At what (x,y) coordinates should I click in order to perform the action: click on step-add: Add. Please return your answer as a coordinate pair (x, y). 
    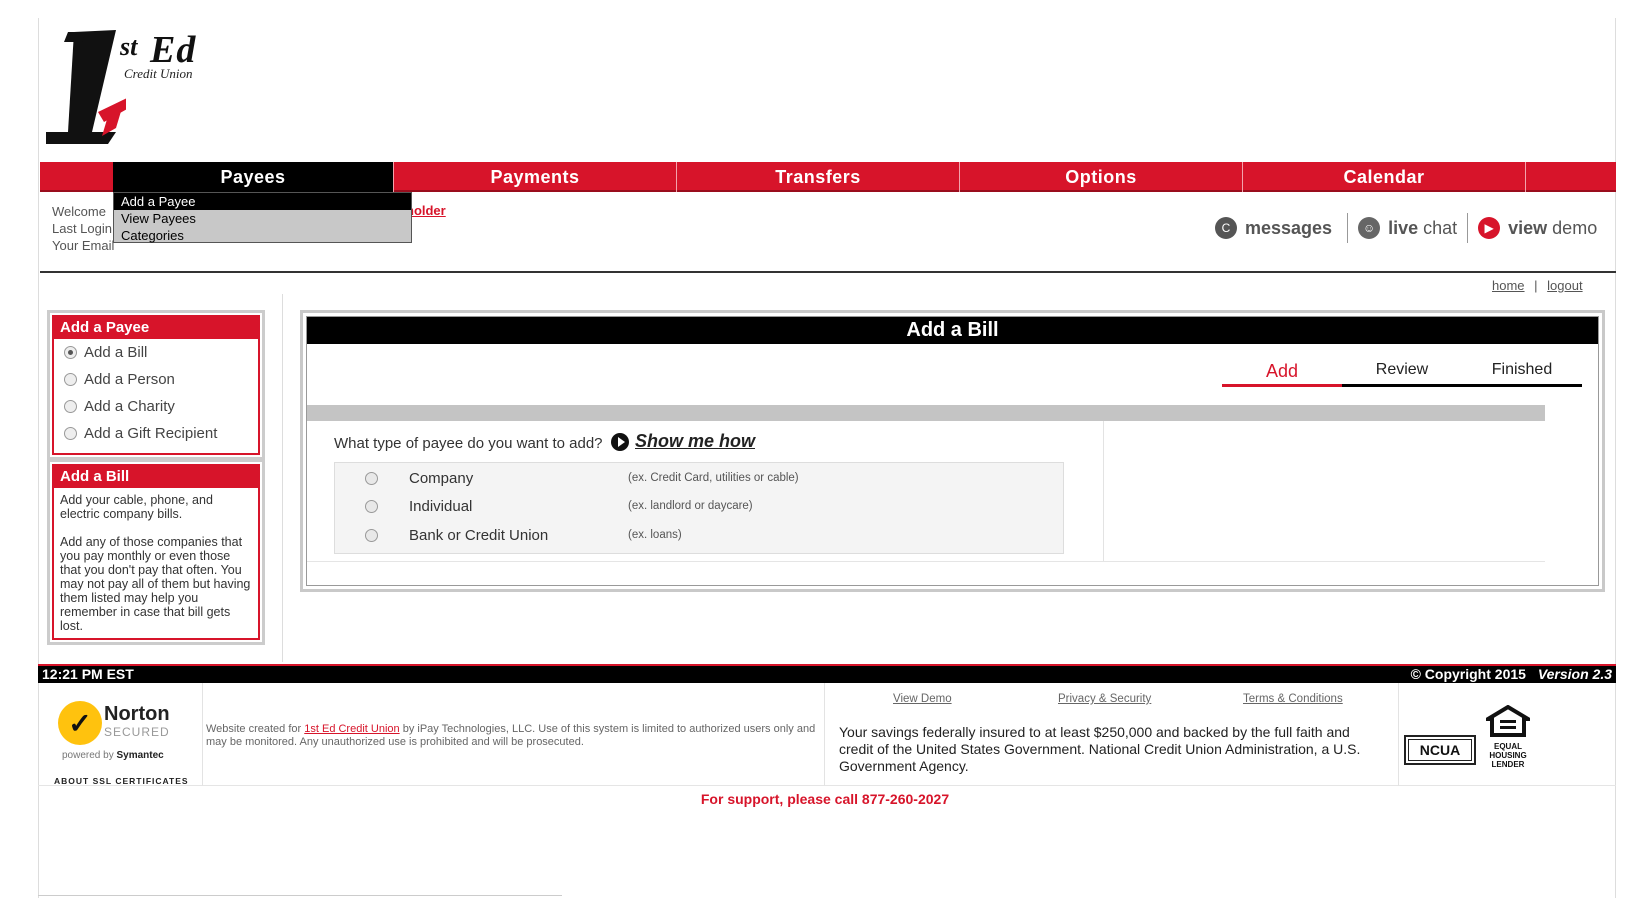
    Looking at the image, I should click on (1282, 374).